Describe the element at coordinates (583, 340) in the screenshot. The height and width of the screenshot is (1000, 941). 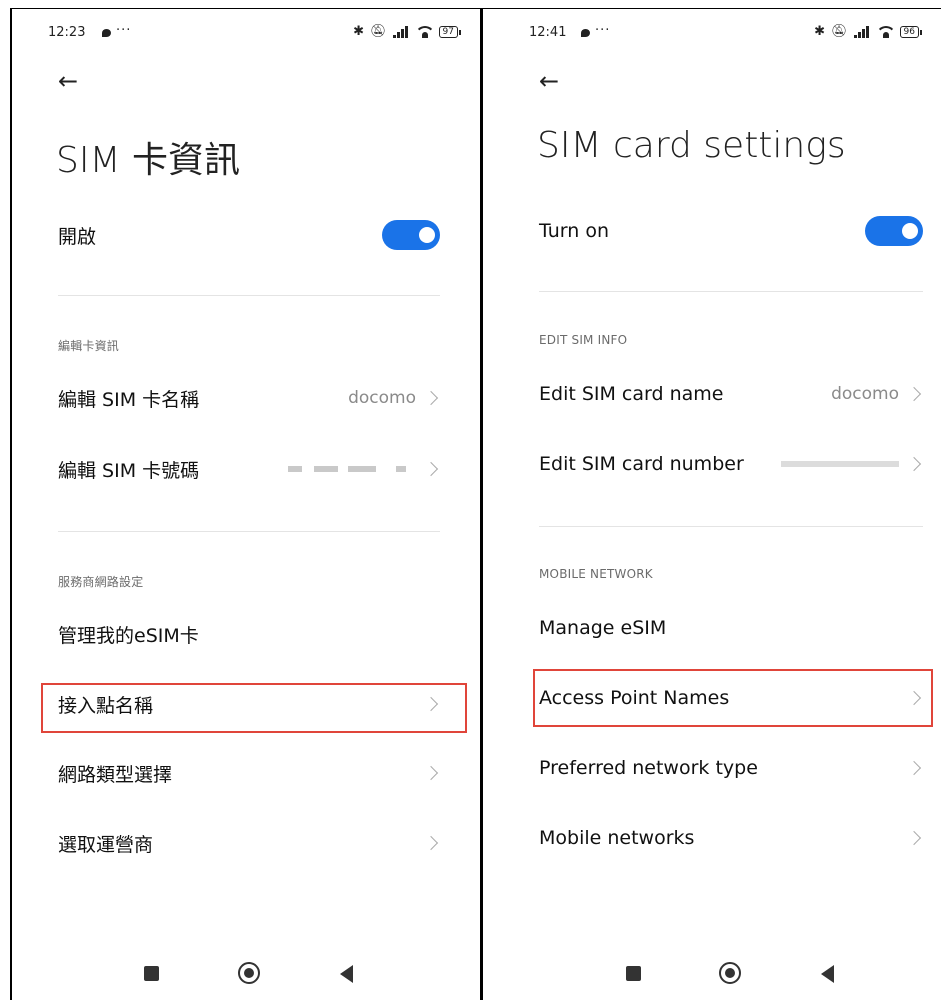
I see `section-header-edit-sim: EDIT SIM INFO` at that location.